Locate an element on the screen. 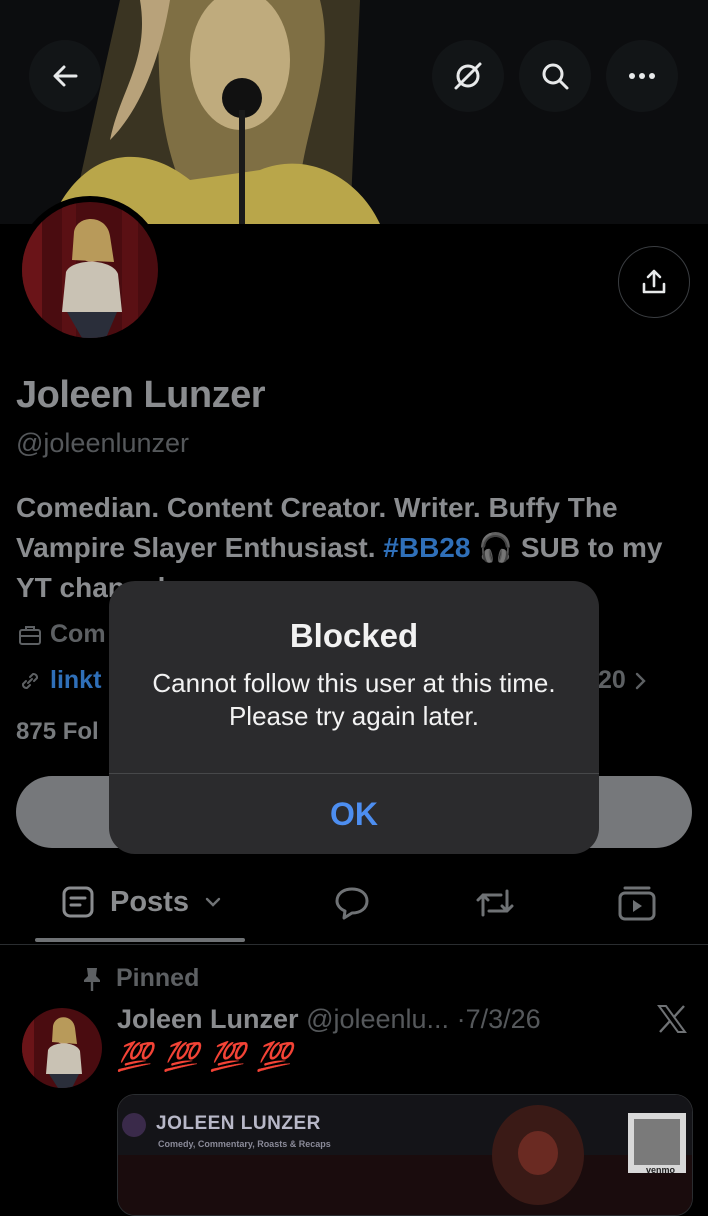 This screenshot has height=1216, width=708. speech-bubble-icon is located at coordinates (352, 903).